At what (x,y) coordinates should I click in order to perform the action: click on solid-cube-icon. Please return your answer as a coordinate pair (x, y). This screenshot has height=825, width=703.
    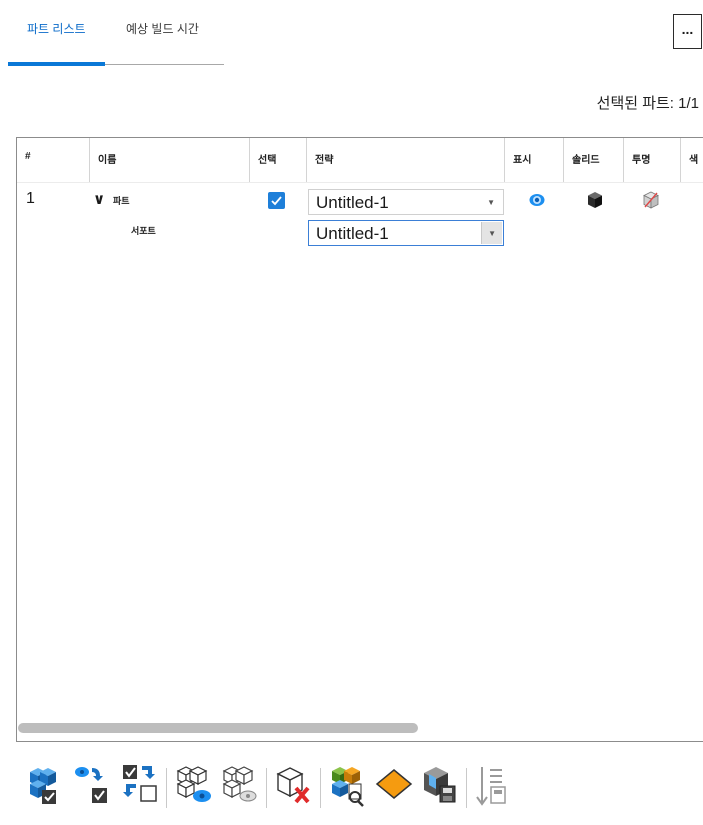
    Looking at the image, I should click on (595, 200).